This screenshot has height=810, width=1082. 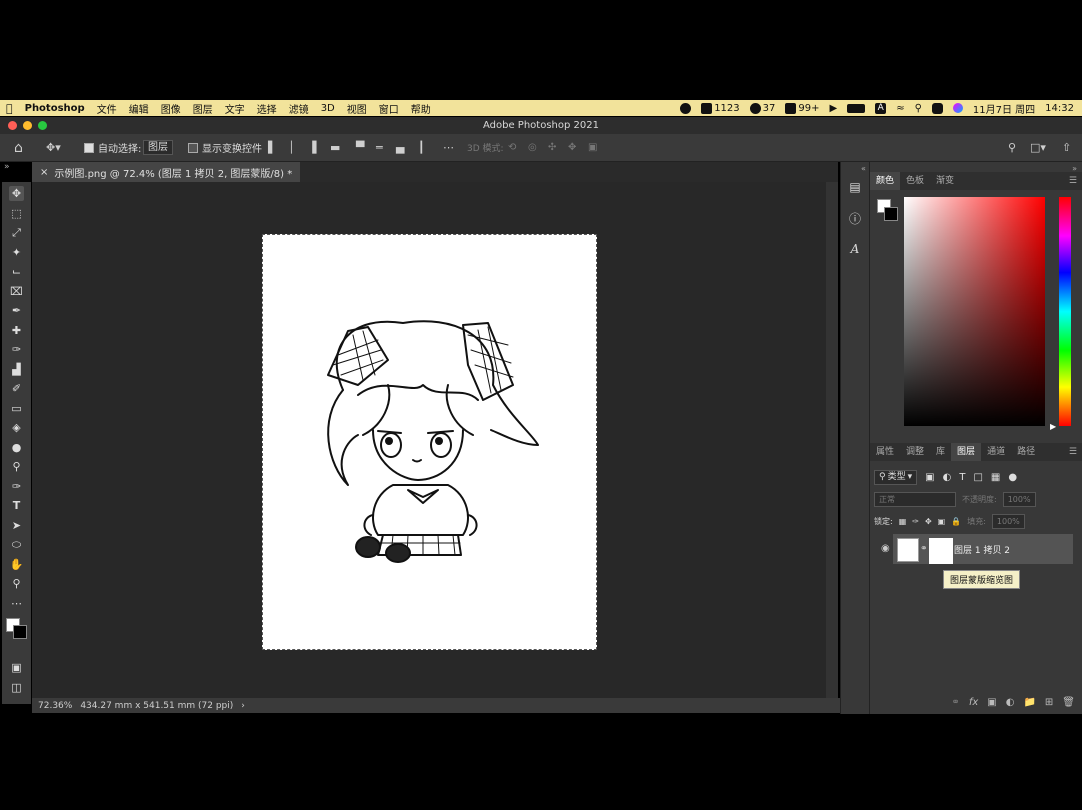 I want to click on tray-app-3: 99+, so click(x=802, y=108).